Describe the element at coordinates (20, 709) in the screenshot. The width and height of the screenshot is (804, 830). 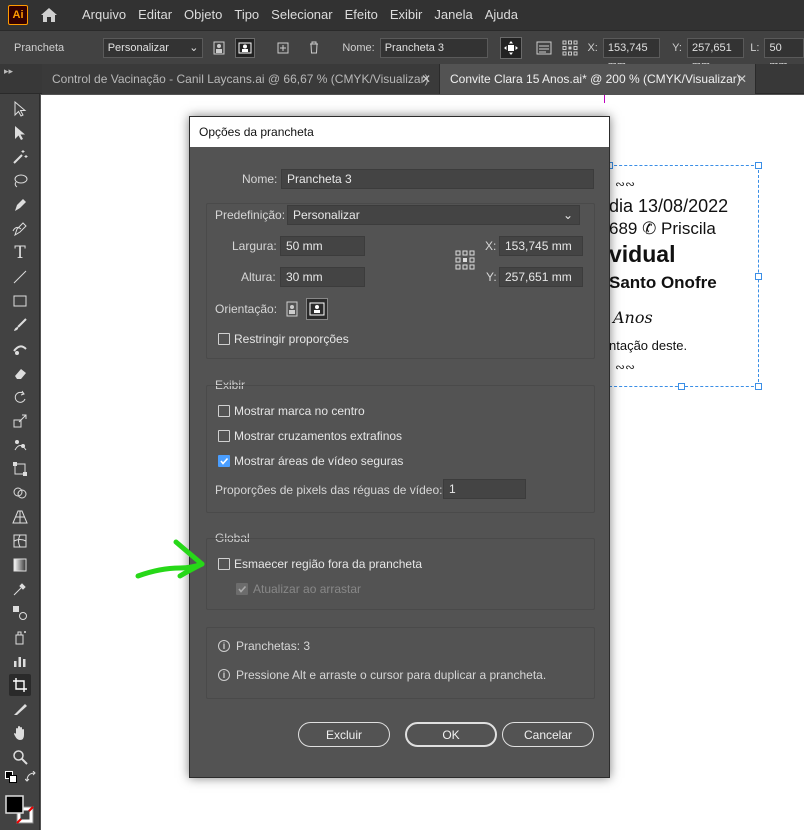
I see `slice-tool-icon` at that location.